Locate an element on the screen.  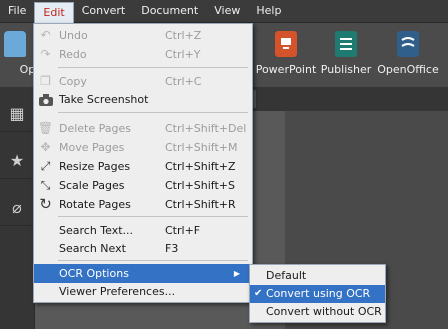
menu-document: Document is located at coordinates (169, 11).